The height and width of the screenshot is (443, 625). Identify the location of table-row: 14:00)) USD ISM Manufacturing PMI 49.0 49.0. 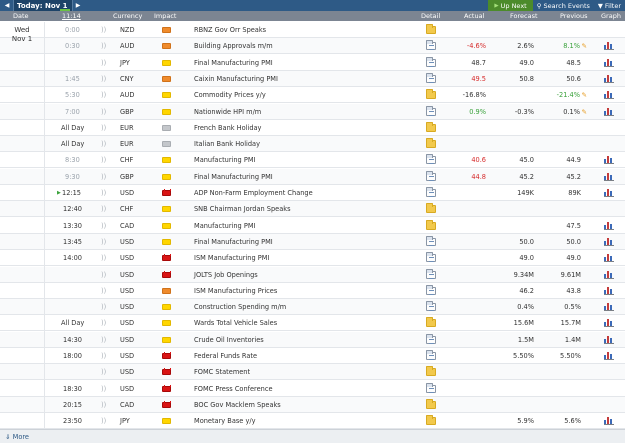
(312, 258).